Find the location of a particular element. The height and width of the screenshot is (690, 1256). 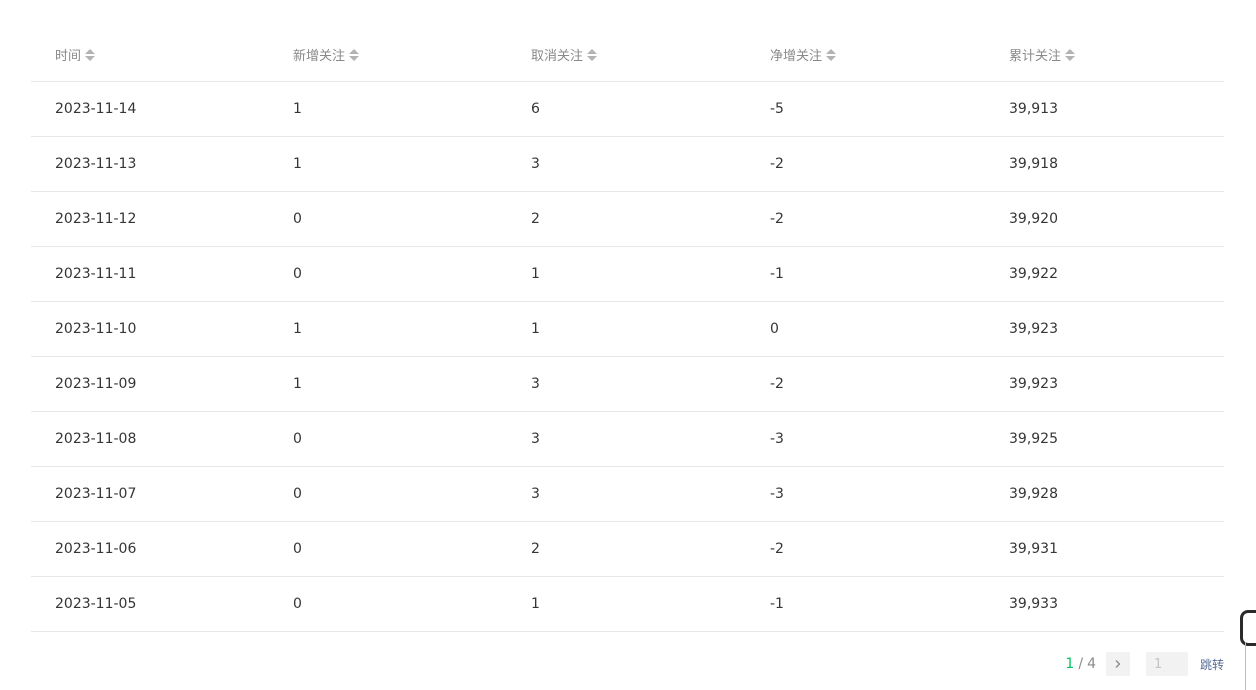

cell-net-follows: 0 is located at coordinates (774, 329).